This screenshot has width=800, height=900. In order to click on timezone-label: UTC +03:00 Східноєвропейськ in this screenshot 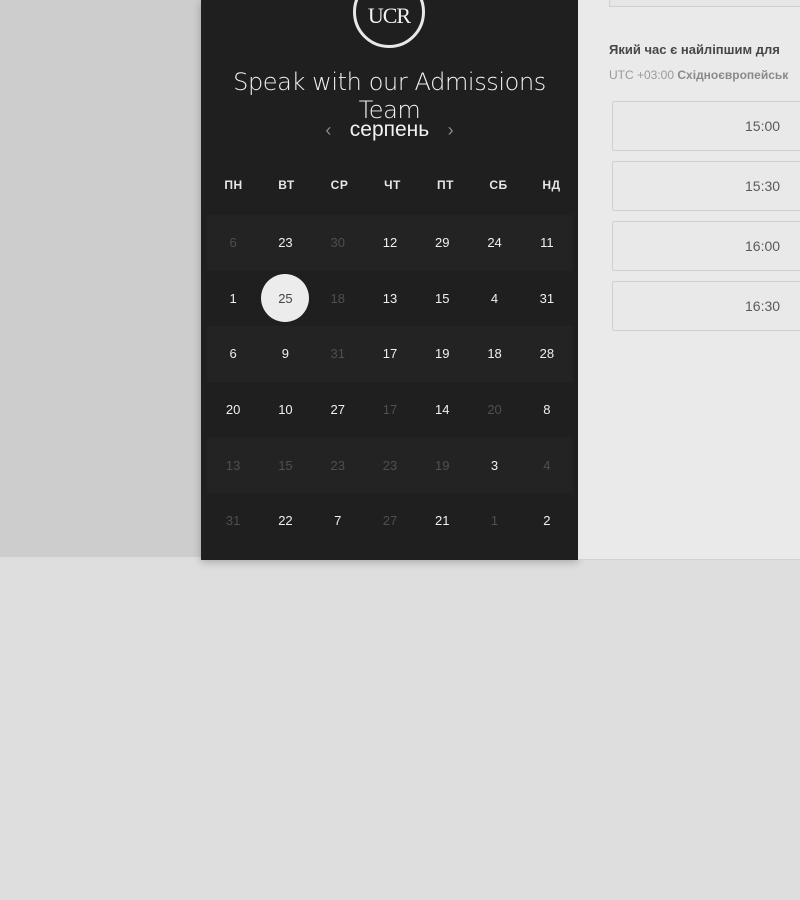, I will do `click(698, 75)`.